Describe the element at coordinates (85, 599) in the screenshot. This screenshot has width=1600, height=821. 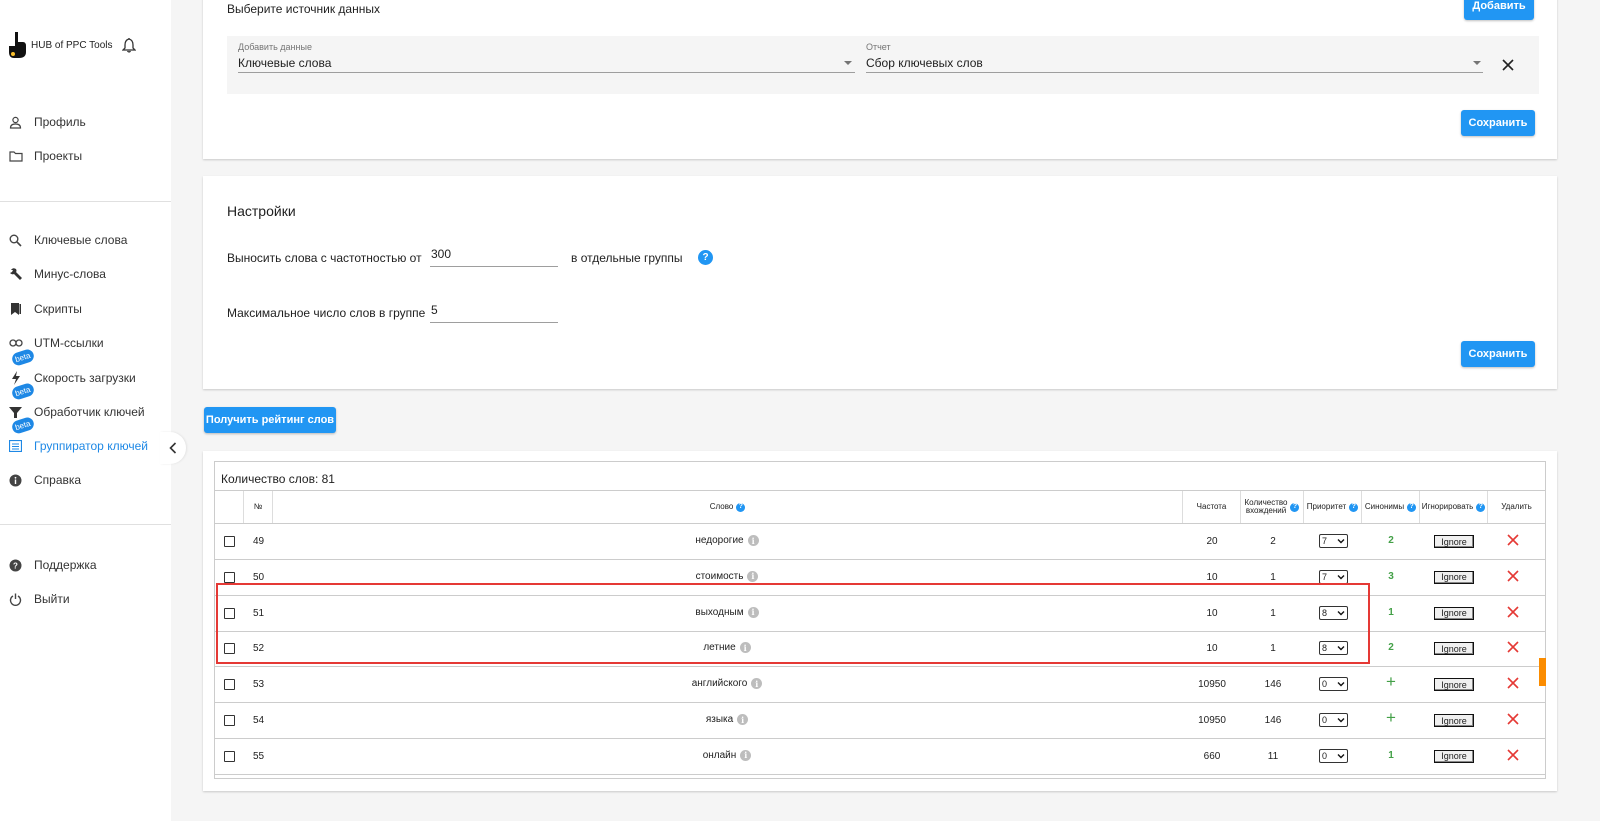
I see `sidebar-item-logout: Выйти` at that location.